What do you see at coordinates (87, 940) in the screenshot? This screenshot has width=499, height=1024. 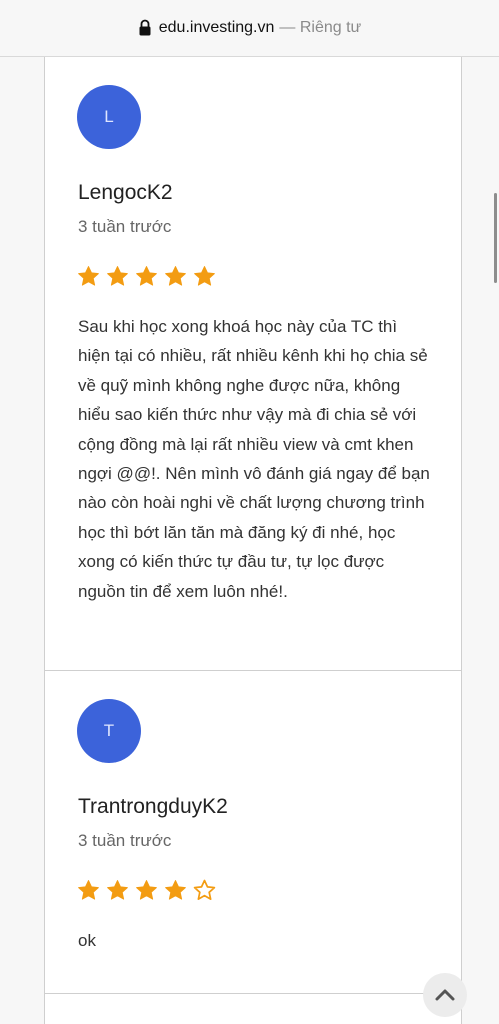 I see `review-text: ok` at bounding box center [87, 940].